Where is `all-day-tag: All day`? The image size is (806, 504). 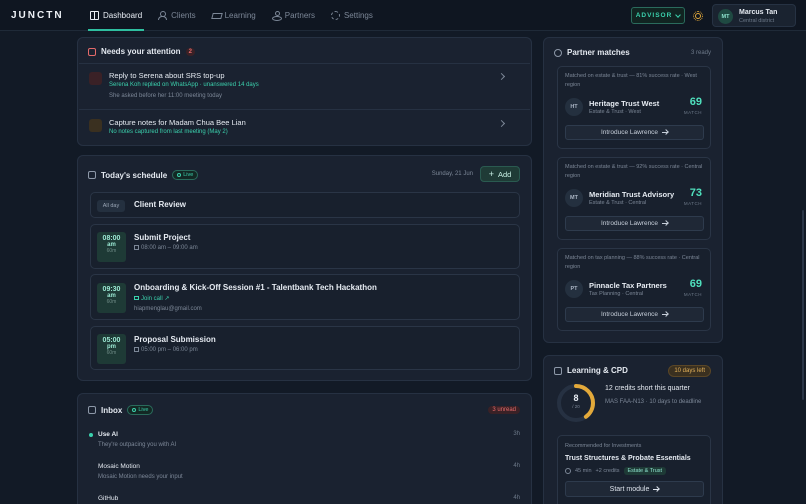
all-day-tag: All day is located at coordinates (111, 206).